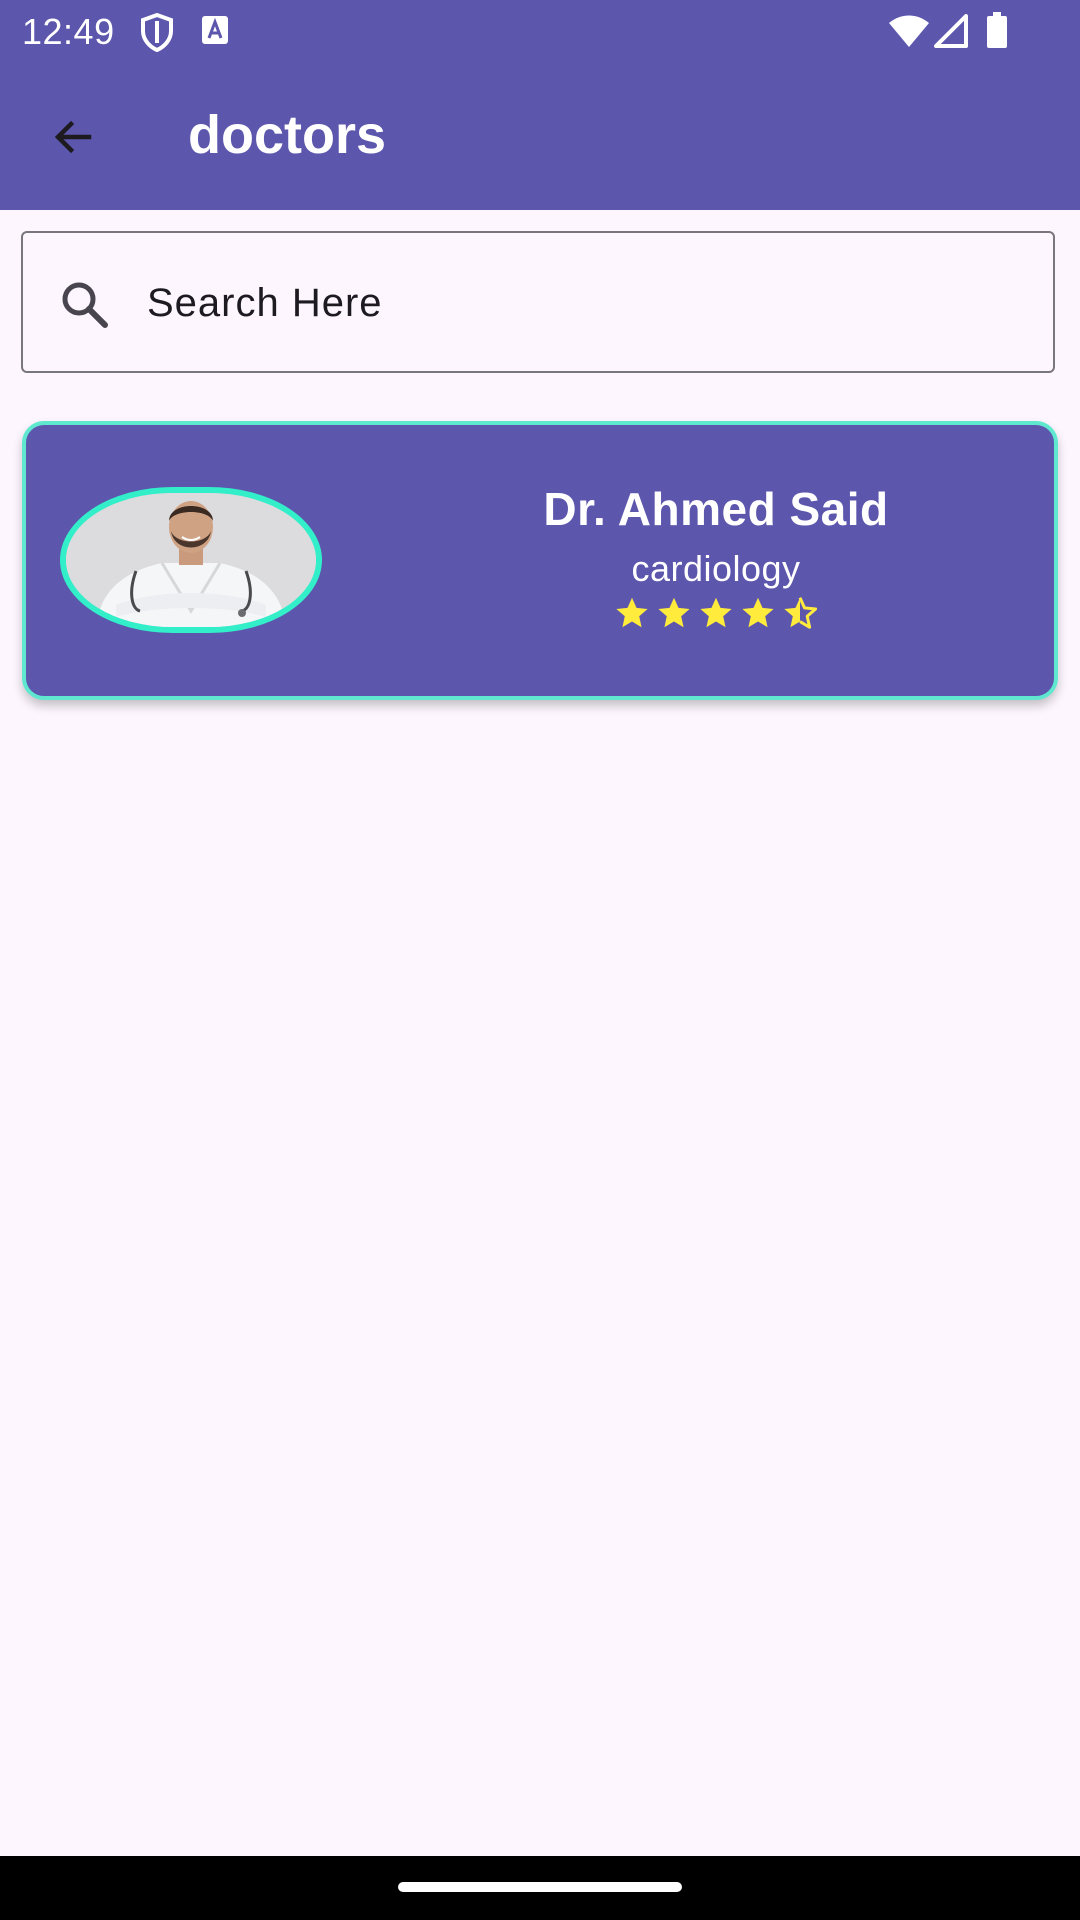  What do you see at coordinates (85, 305) in the screenshot?
I see `search-icon` at bounding box center [85, 305].